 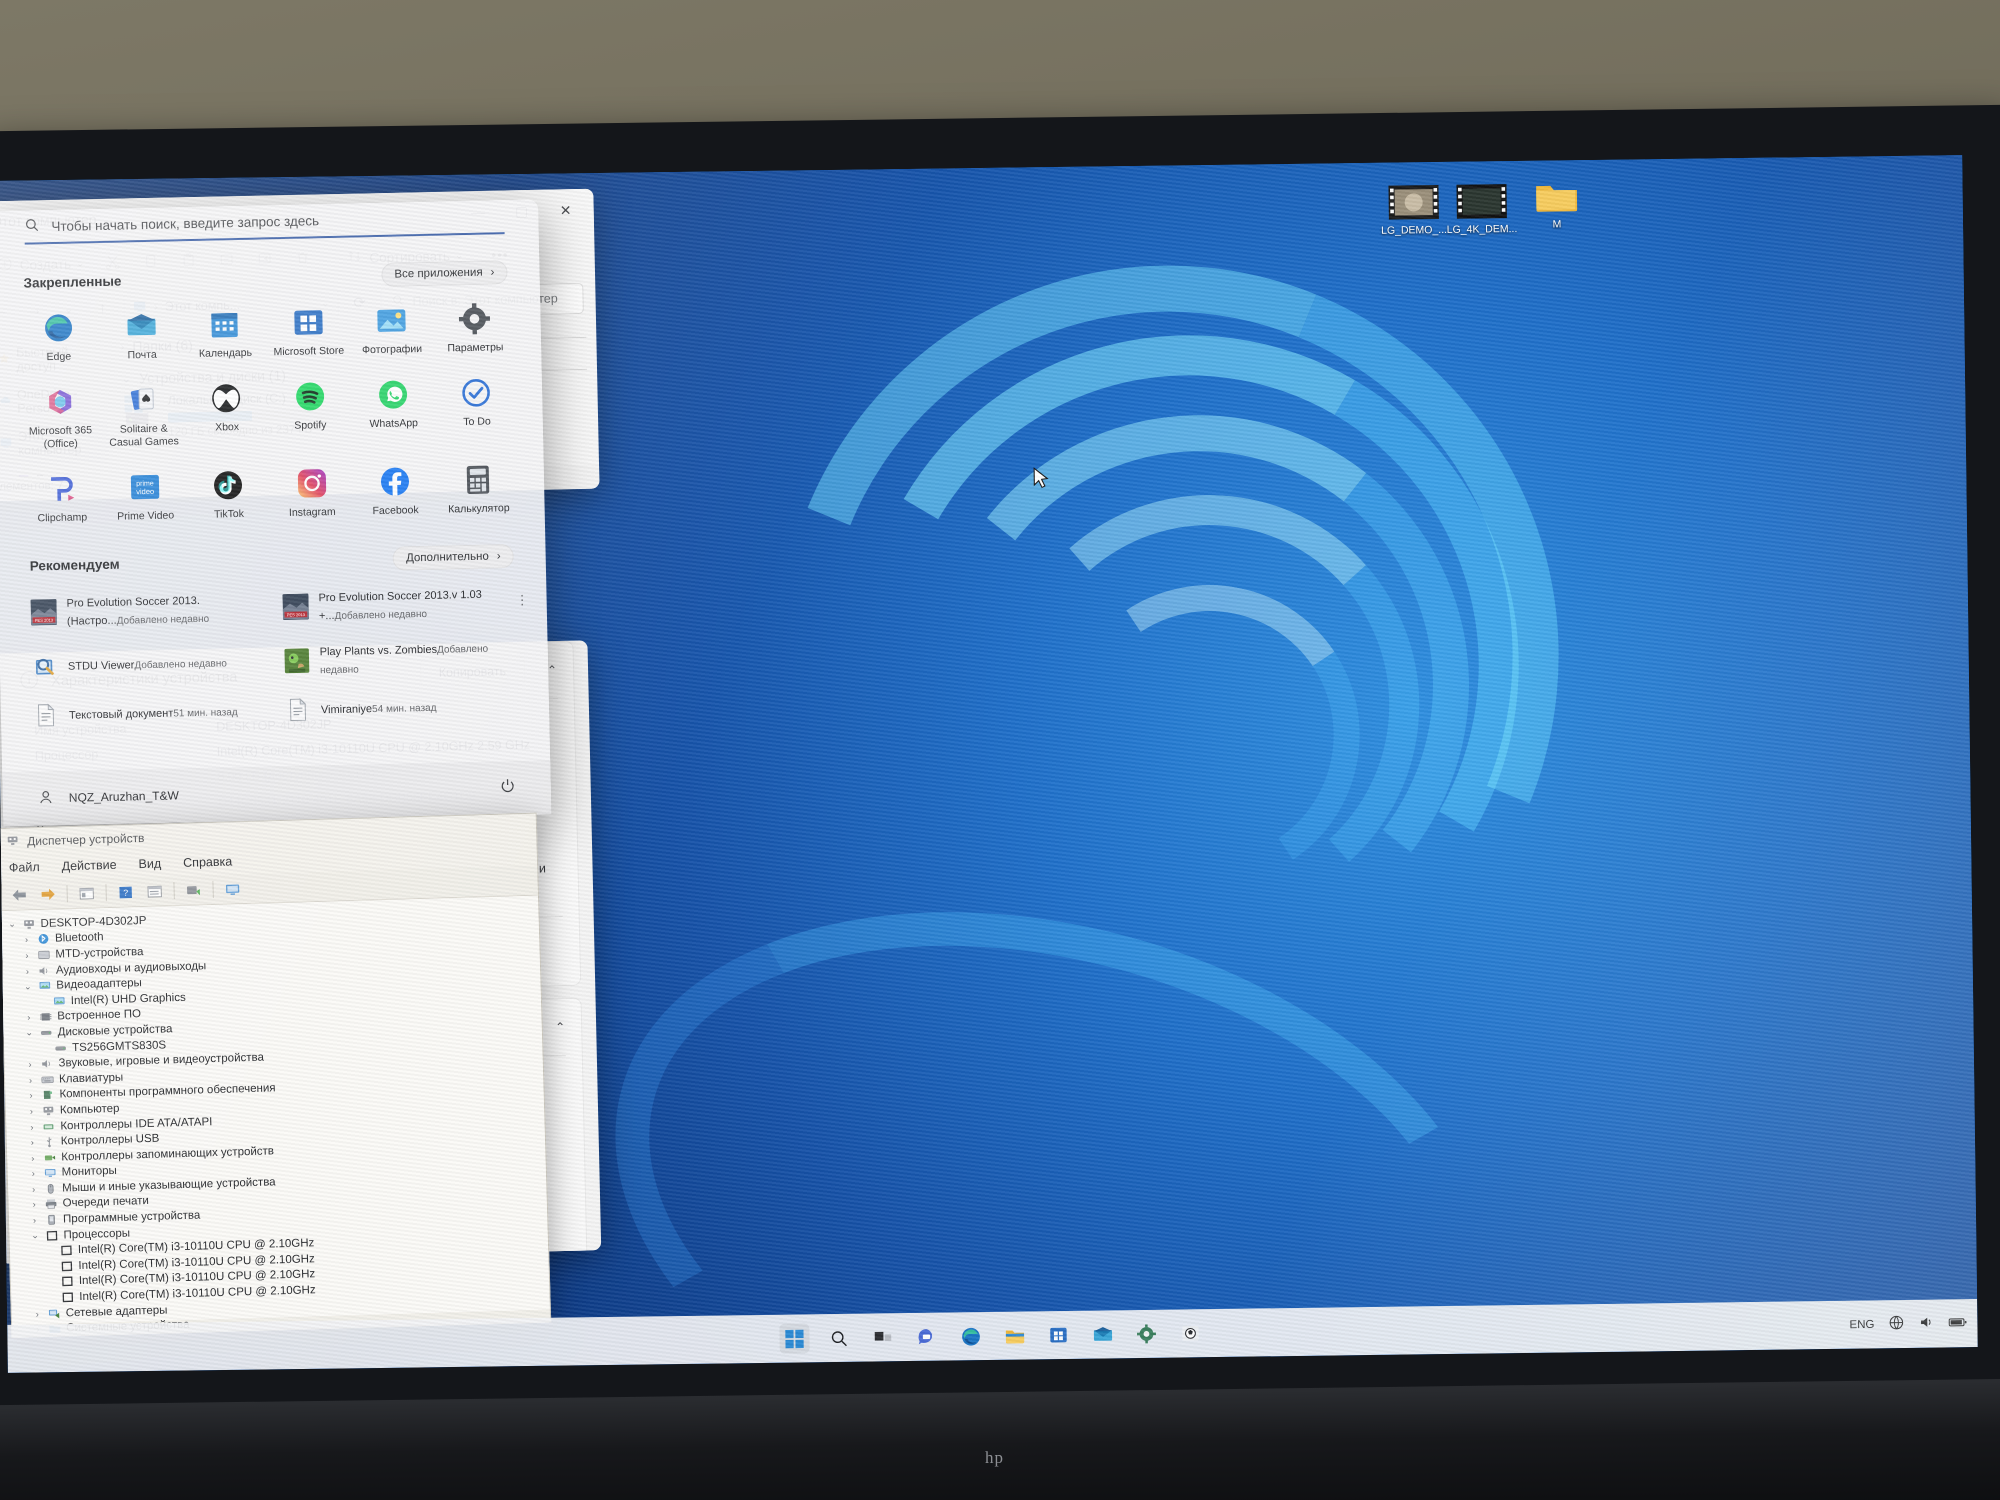 I want to click on desktop-icon: M, so click(x=1556, y=205).